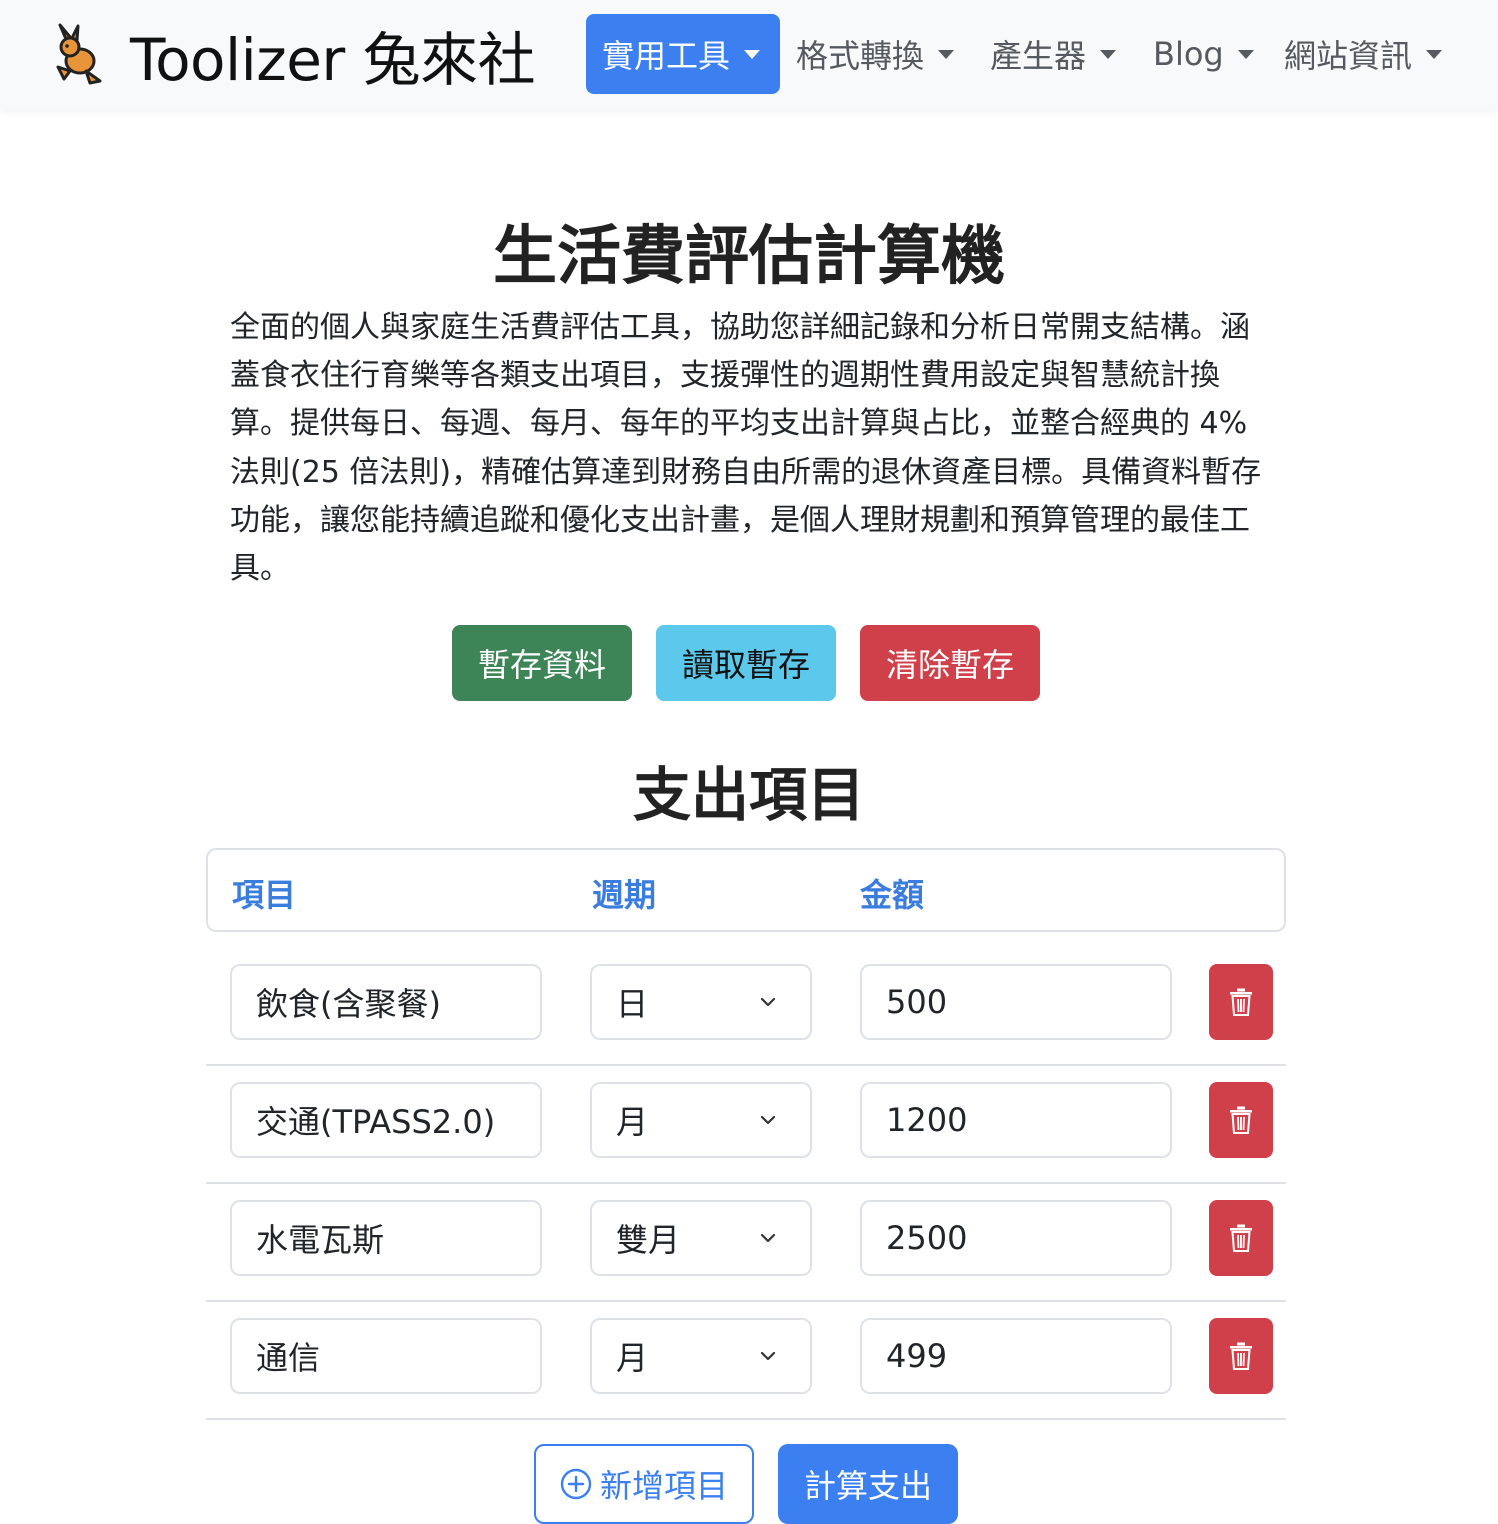  I want to click on amount-input: 499, so click(1016, 1356).